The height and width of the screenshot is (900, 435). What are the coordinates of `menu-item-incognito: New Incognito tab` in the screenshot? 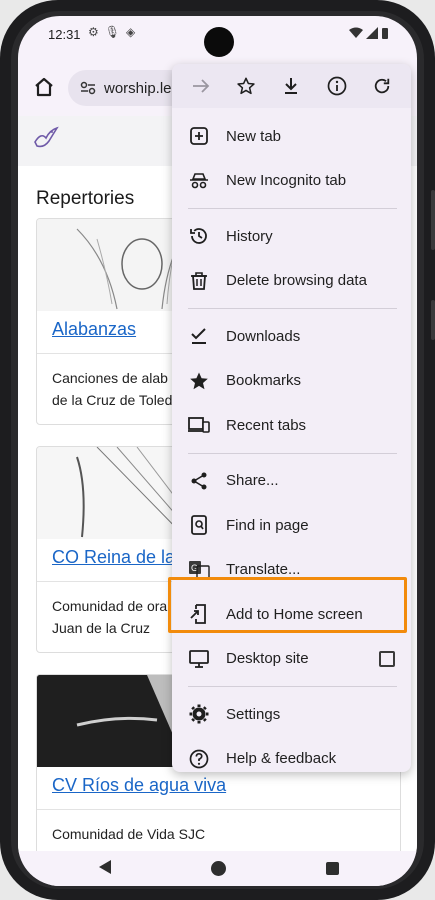 It's located at (291, 181).